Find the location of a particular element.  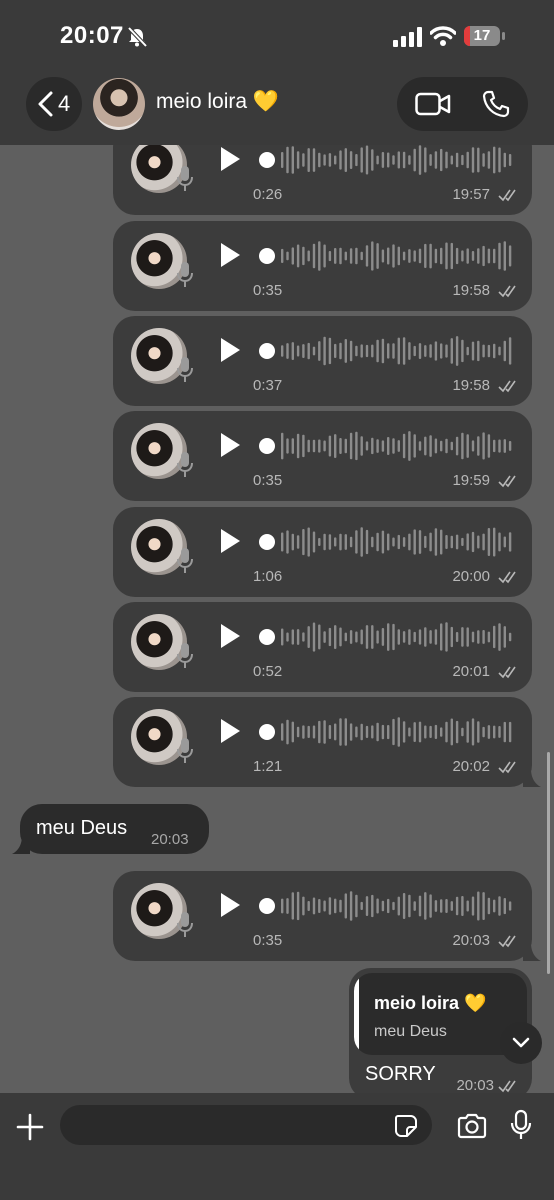

message-time: 20:00 is located at coordinates (471, 576).